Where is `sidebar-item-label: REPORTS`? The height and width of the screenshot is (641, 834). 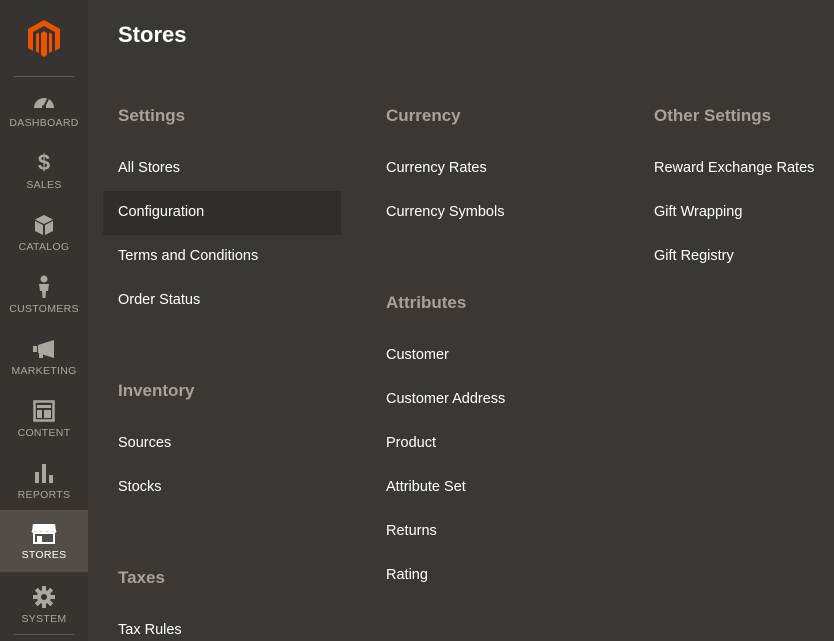 sidebar-item-label: REPORTS is located at coordinates (44, 495).